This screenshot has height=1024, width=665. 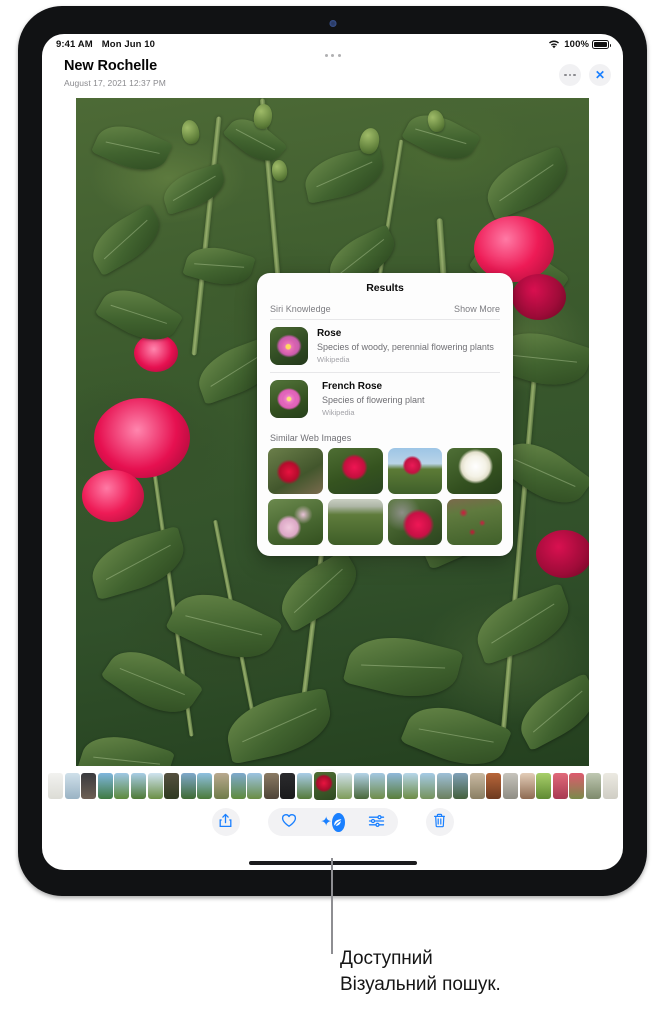 I want to click on caption-line-1: Доступний, so click(x=386, y=958).